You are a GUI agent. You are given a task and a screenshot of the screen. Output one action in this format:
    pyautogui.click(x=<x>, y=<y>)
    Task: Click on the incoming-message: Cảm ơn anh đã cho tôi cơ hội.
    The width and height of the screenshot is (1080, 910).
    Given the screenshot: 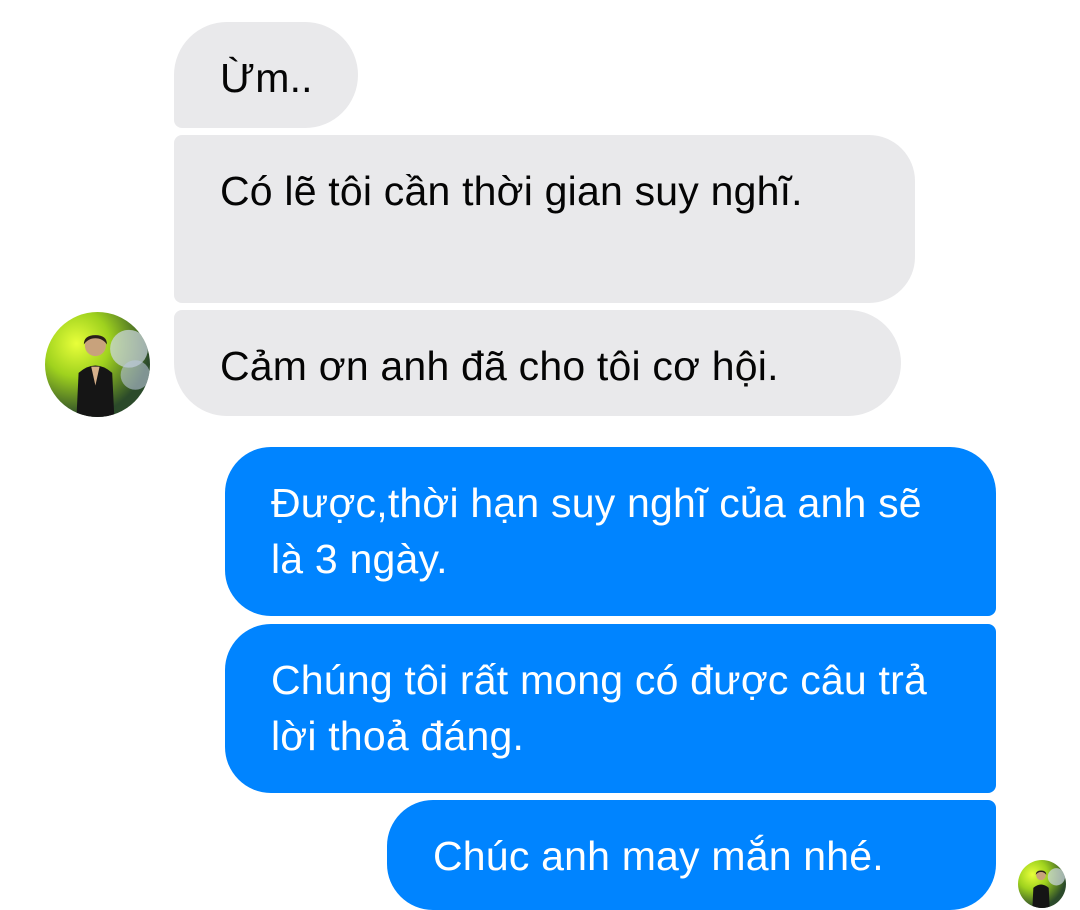 What is the action you would take?
    pyautogui.click(x=537, y=363)
    